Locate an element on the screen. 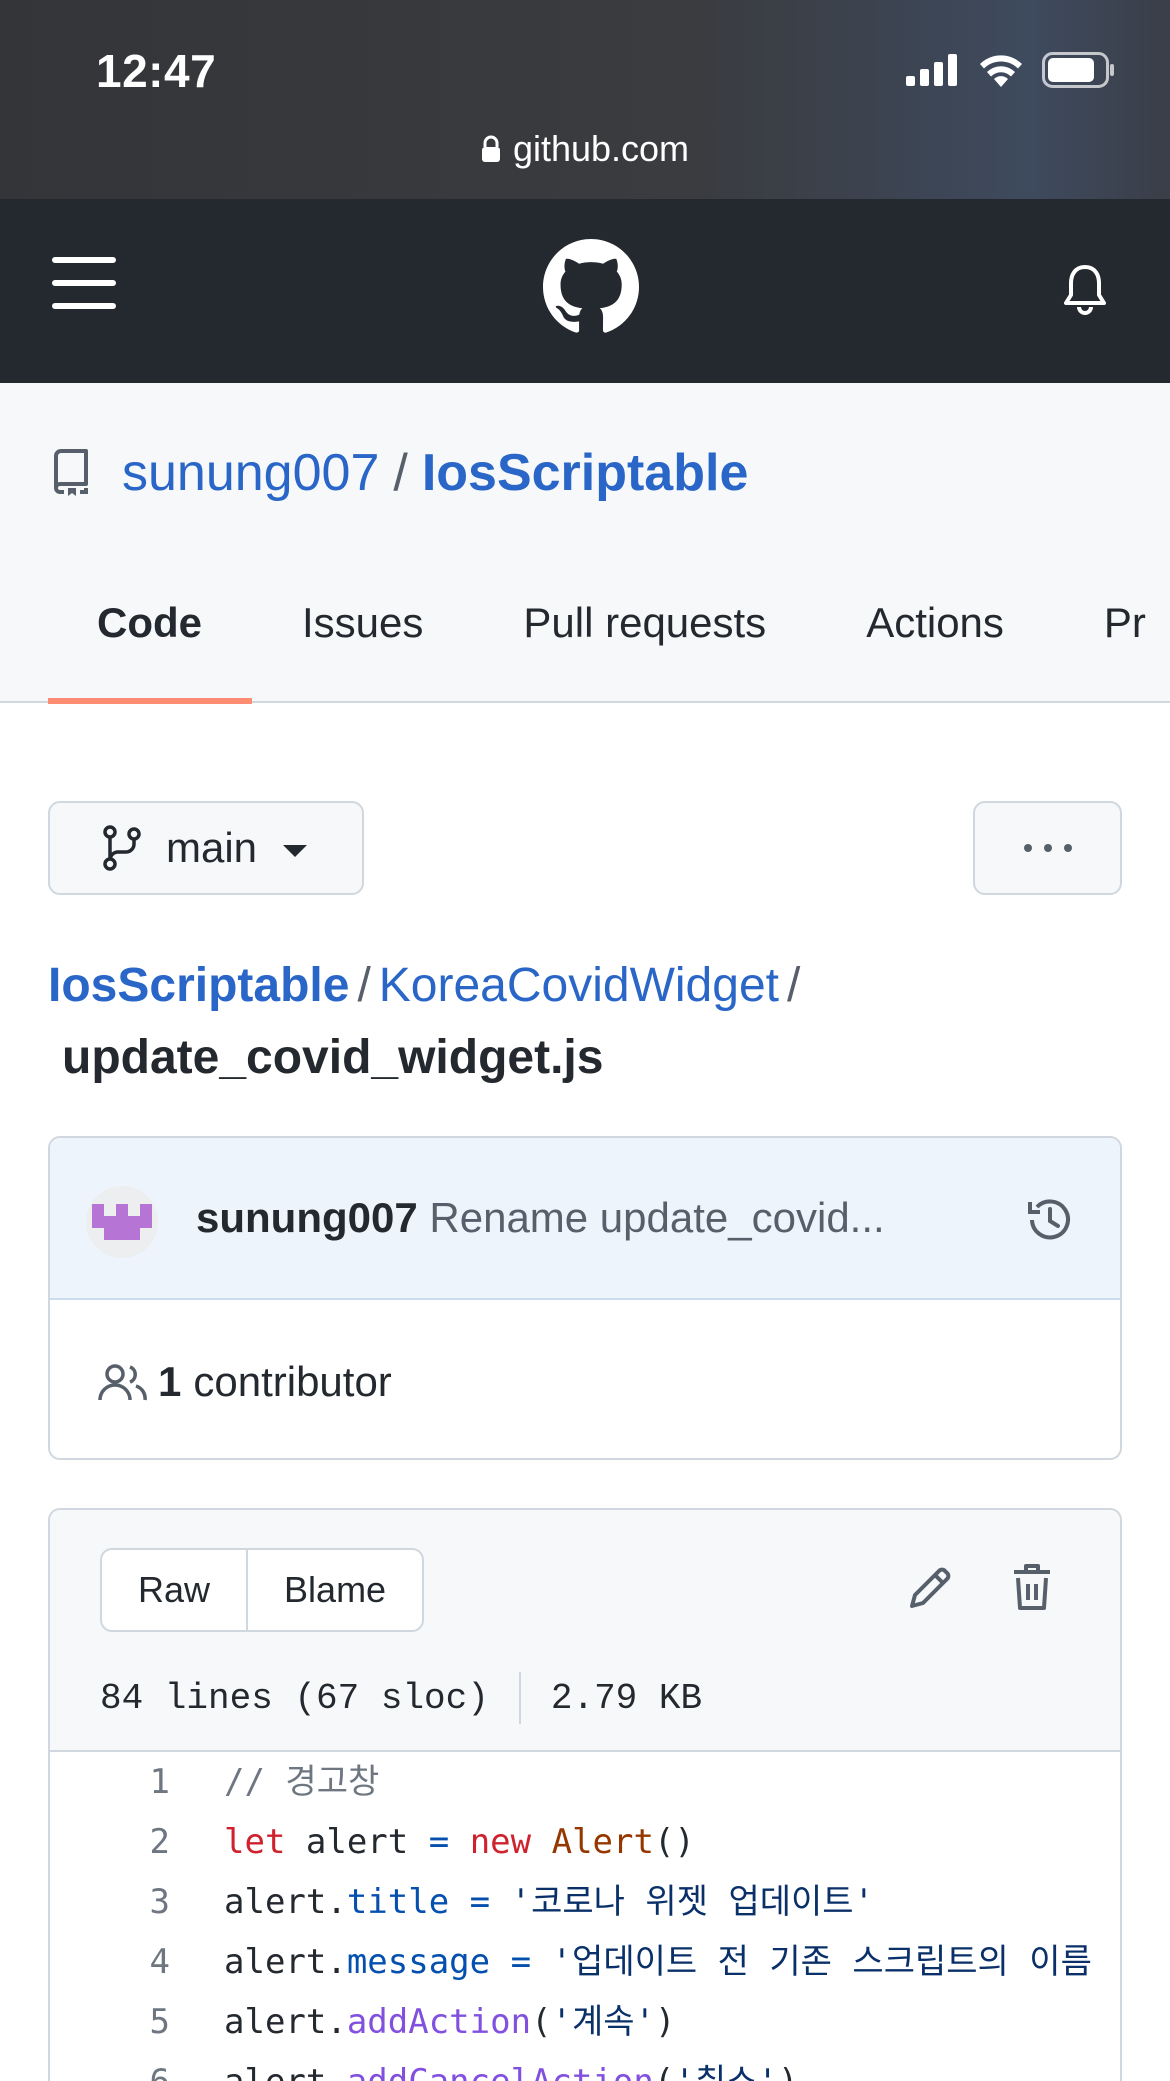  line-number: 3 is located at coordinates (110, 1902).